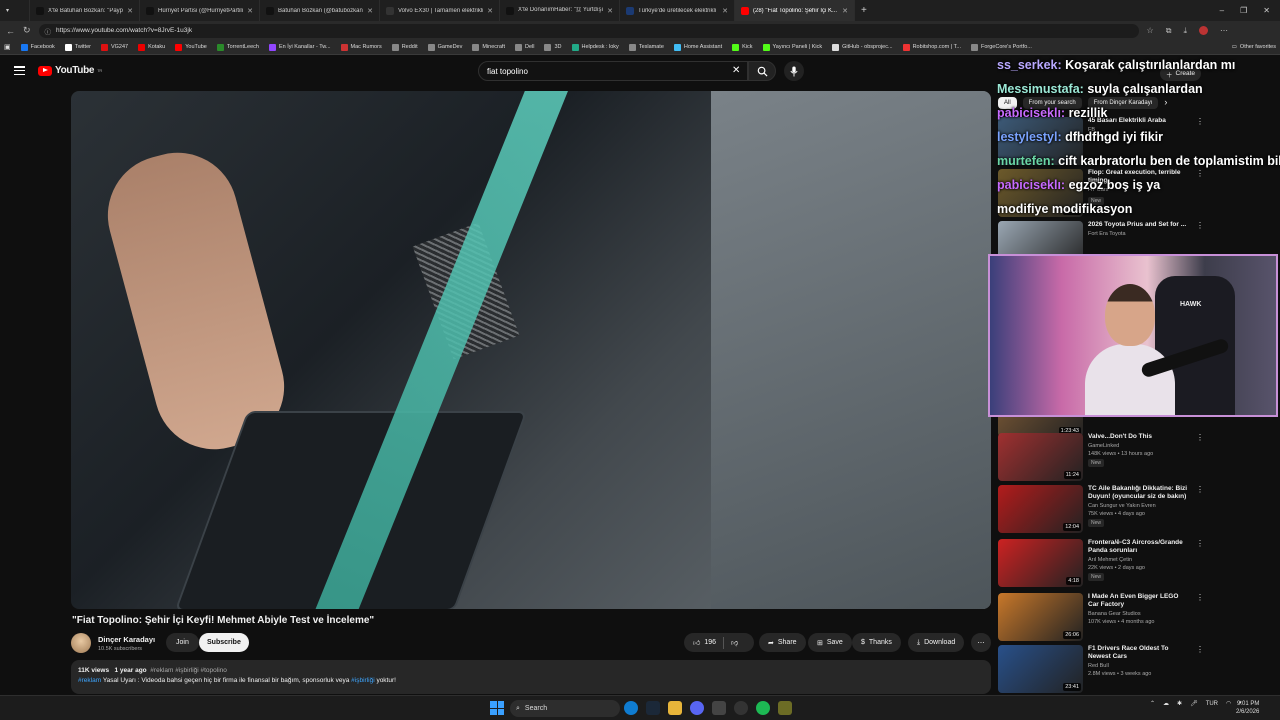  Describe the element at coordinates (794, 71) in the screenshot. I see `voice-search-button` at that location.